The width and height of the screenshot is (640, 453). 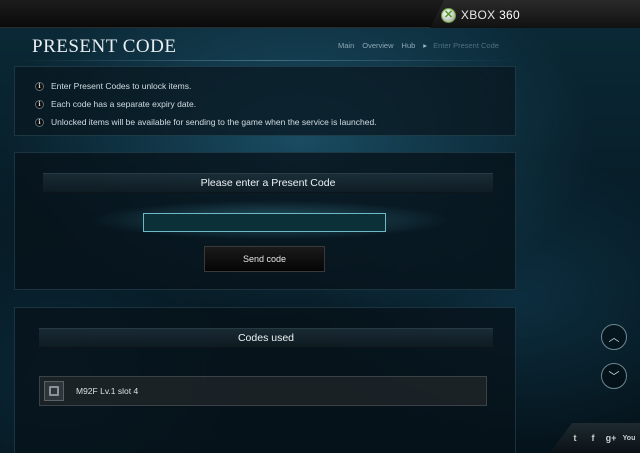 What do you see at coordinates (448, 15) in the screenshot?
I see `xbox-orb-icon` at bounding box center [448, 15].